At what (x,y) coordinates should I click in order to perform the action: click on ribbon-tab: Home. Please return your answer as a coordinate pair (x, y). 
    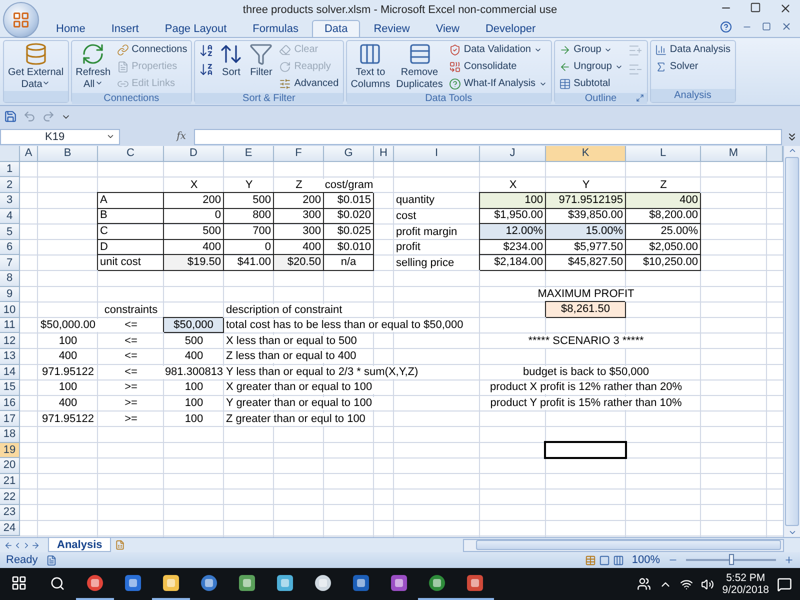
    Looking at the image, I should click on (71, 28).